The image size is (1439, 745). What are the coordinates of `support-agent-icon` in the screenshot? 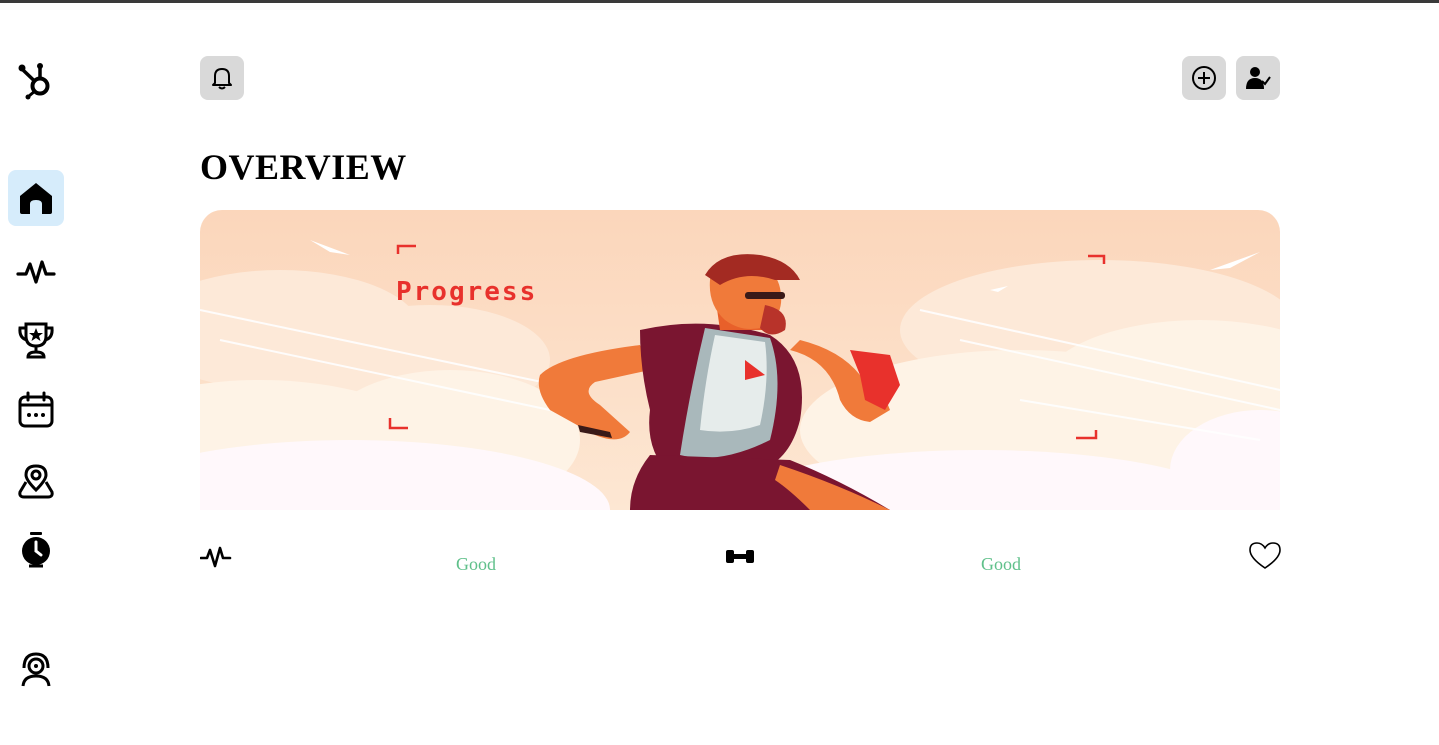 It's located at (36, 669).